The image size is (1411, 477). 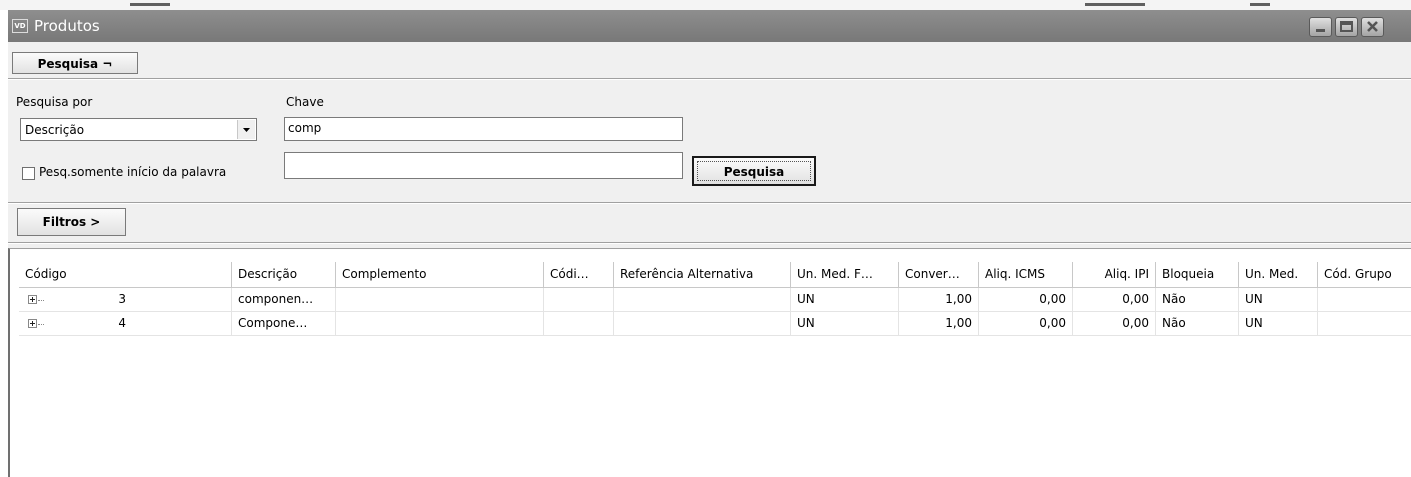 What do you see at coordinates (709, 26) in the screenshot?
I see `title-bar: VD Produtos` at bounding box center [709, 26].